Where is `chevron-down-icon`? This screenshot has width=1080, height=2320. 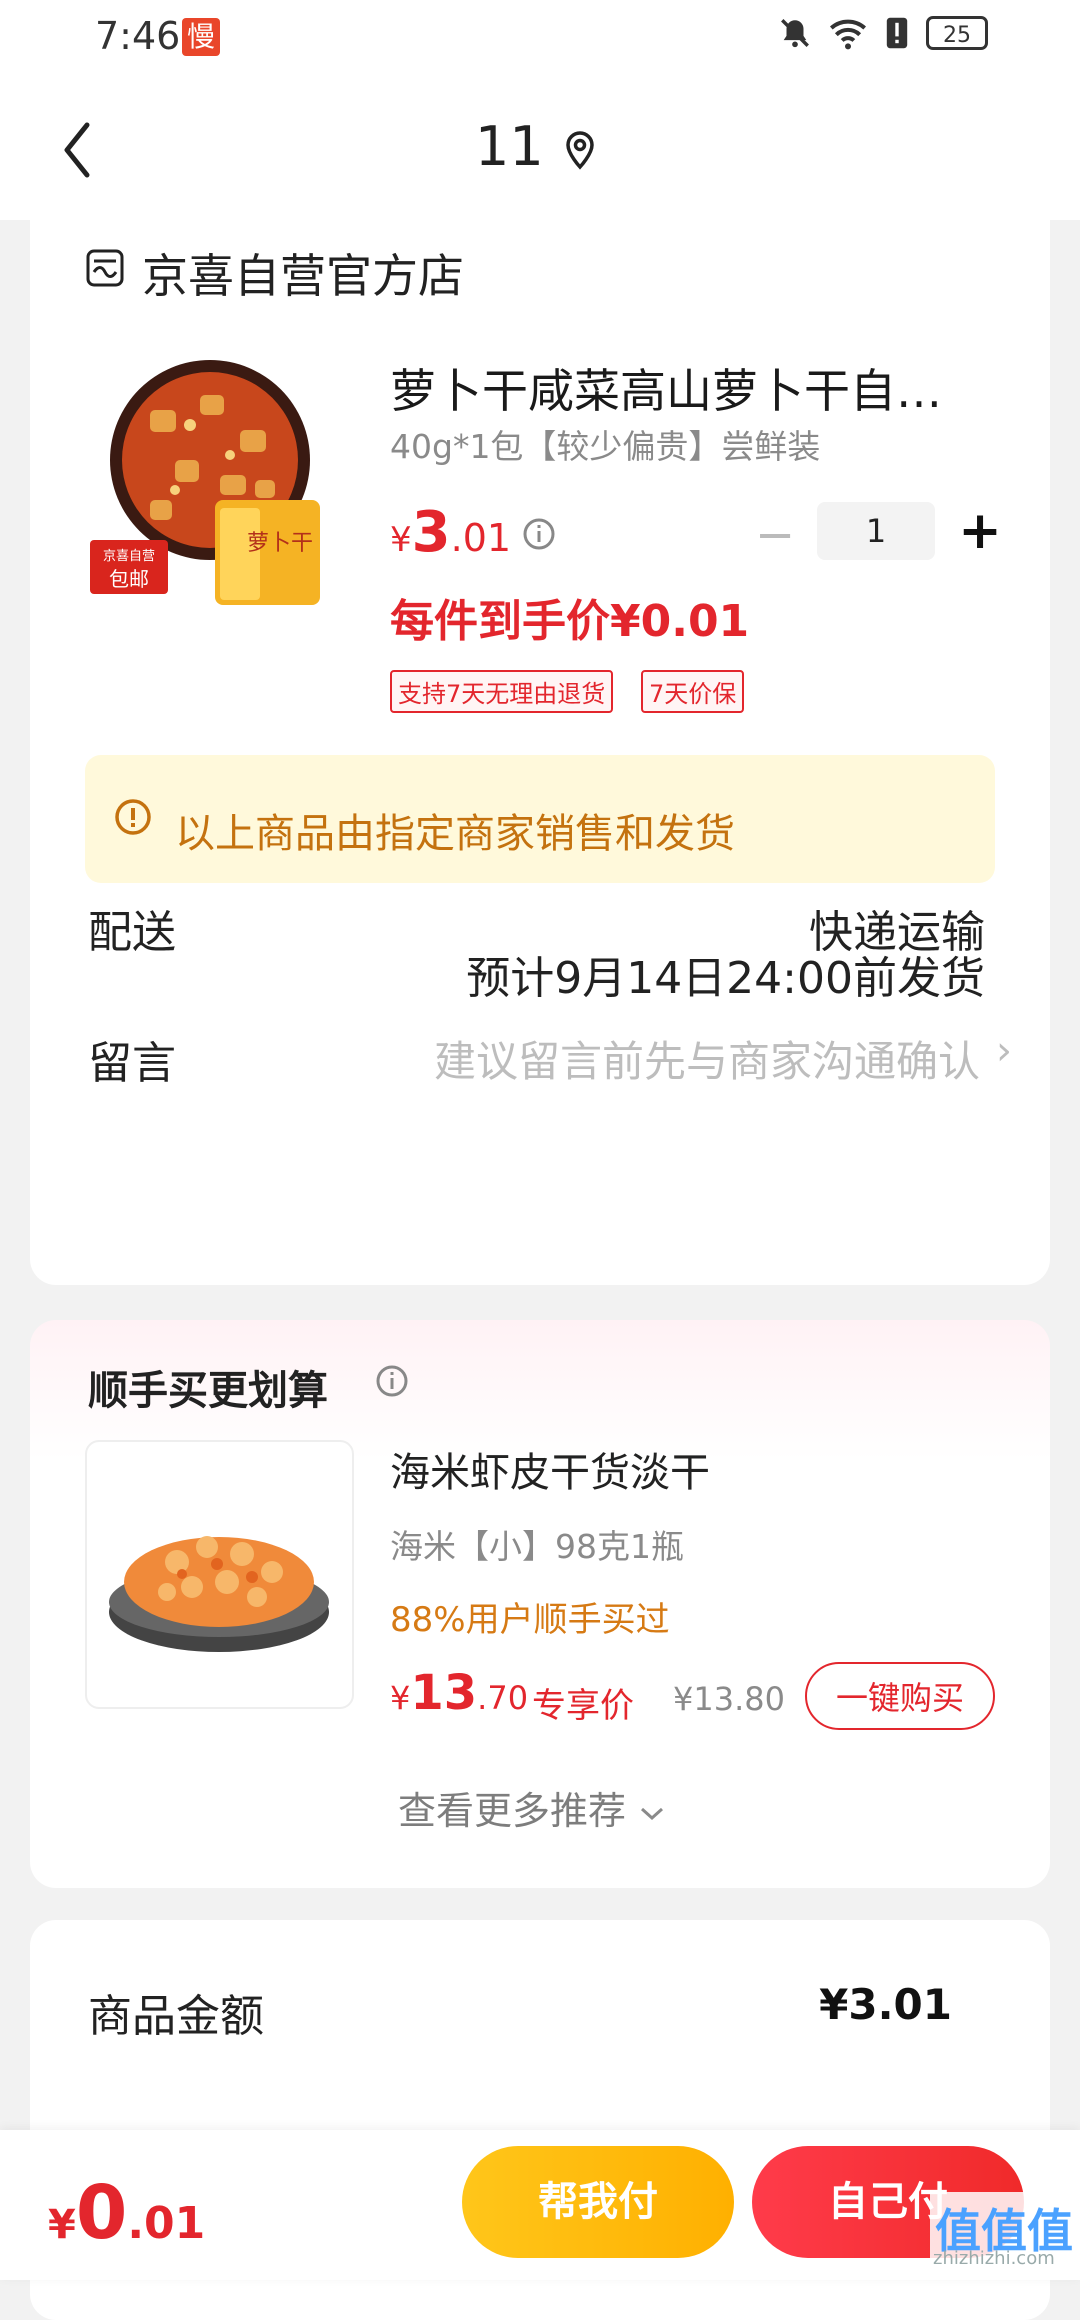
chevron-down-icon is located at coordinates (652, 1814).